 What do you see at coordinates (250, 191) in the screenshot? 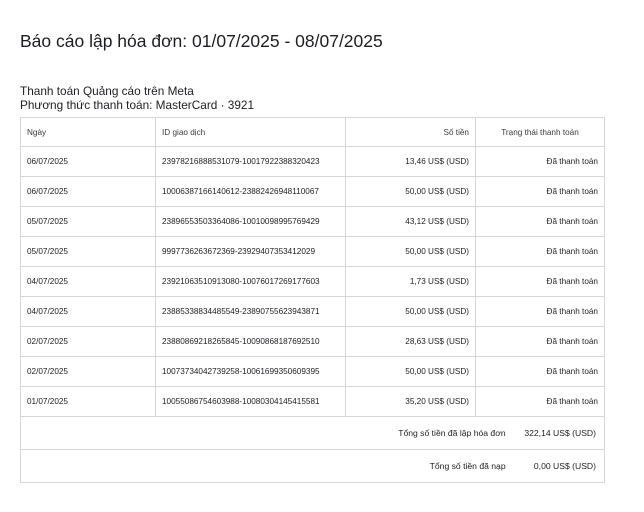
I see `row-transaction-id: 10006387166140612-23882426948110067` at bounding box center [250, 191].